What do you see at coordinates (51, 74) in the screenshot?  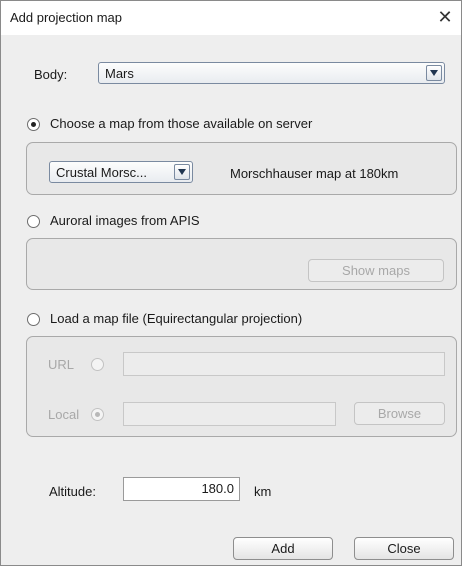 I see `body-label: Body:` at bounding box center [51, 74].